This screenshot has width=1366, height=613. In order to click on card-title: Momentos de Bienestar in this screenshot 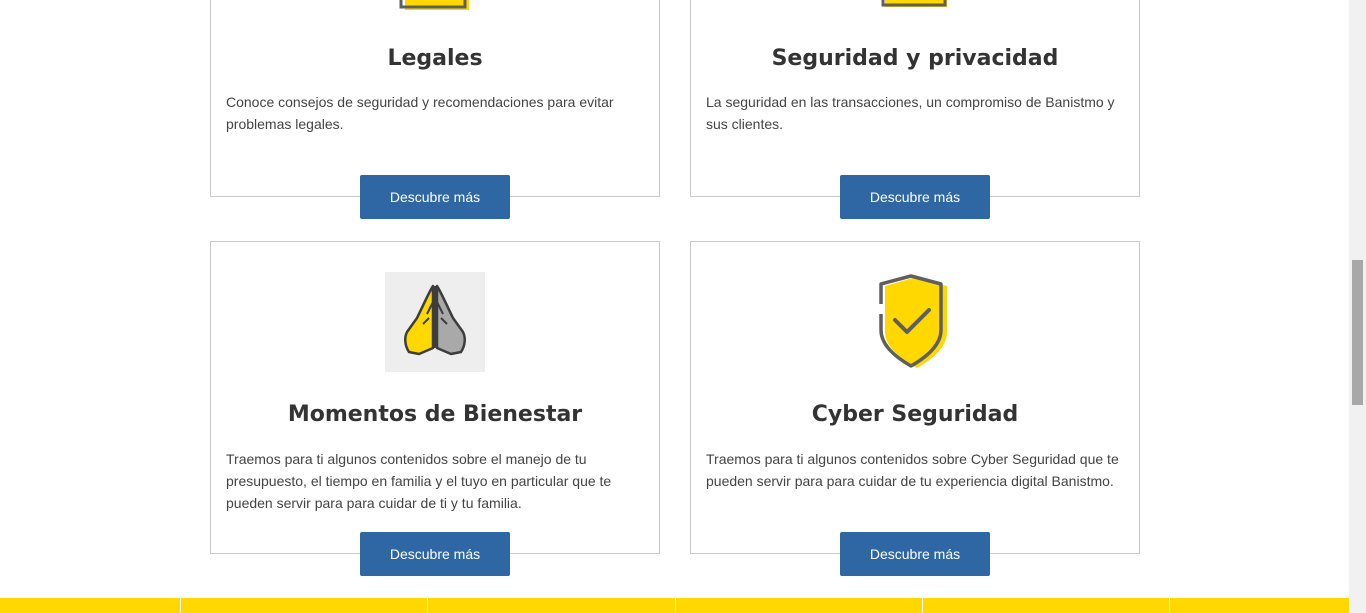, I will do `click(435, 414)`.